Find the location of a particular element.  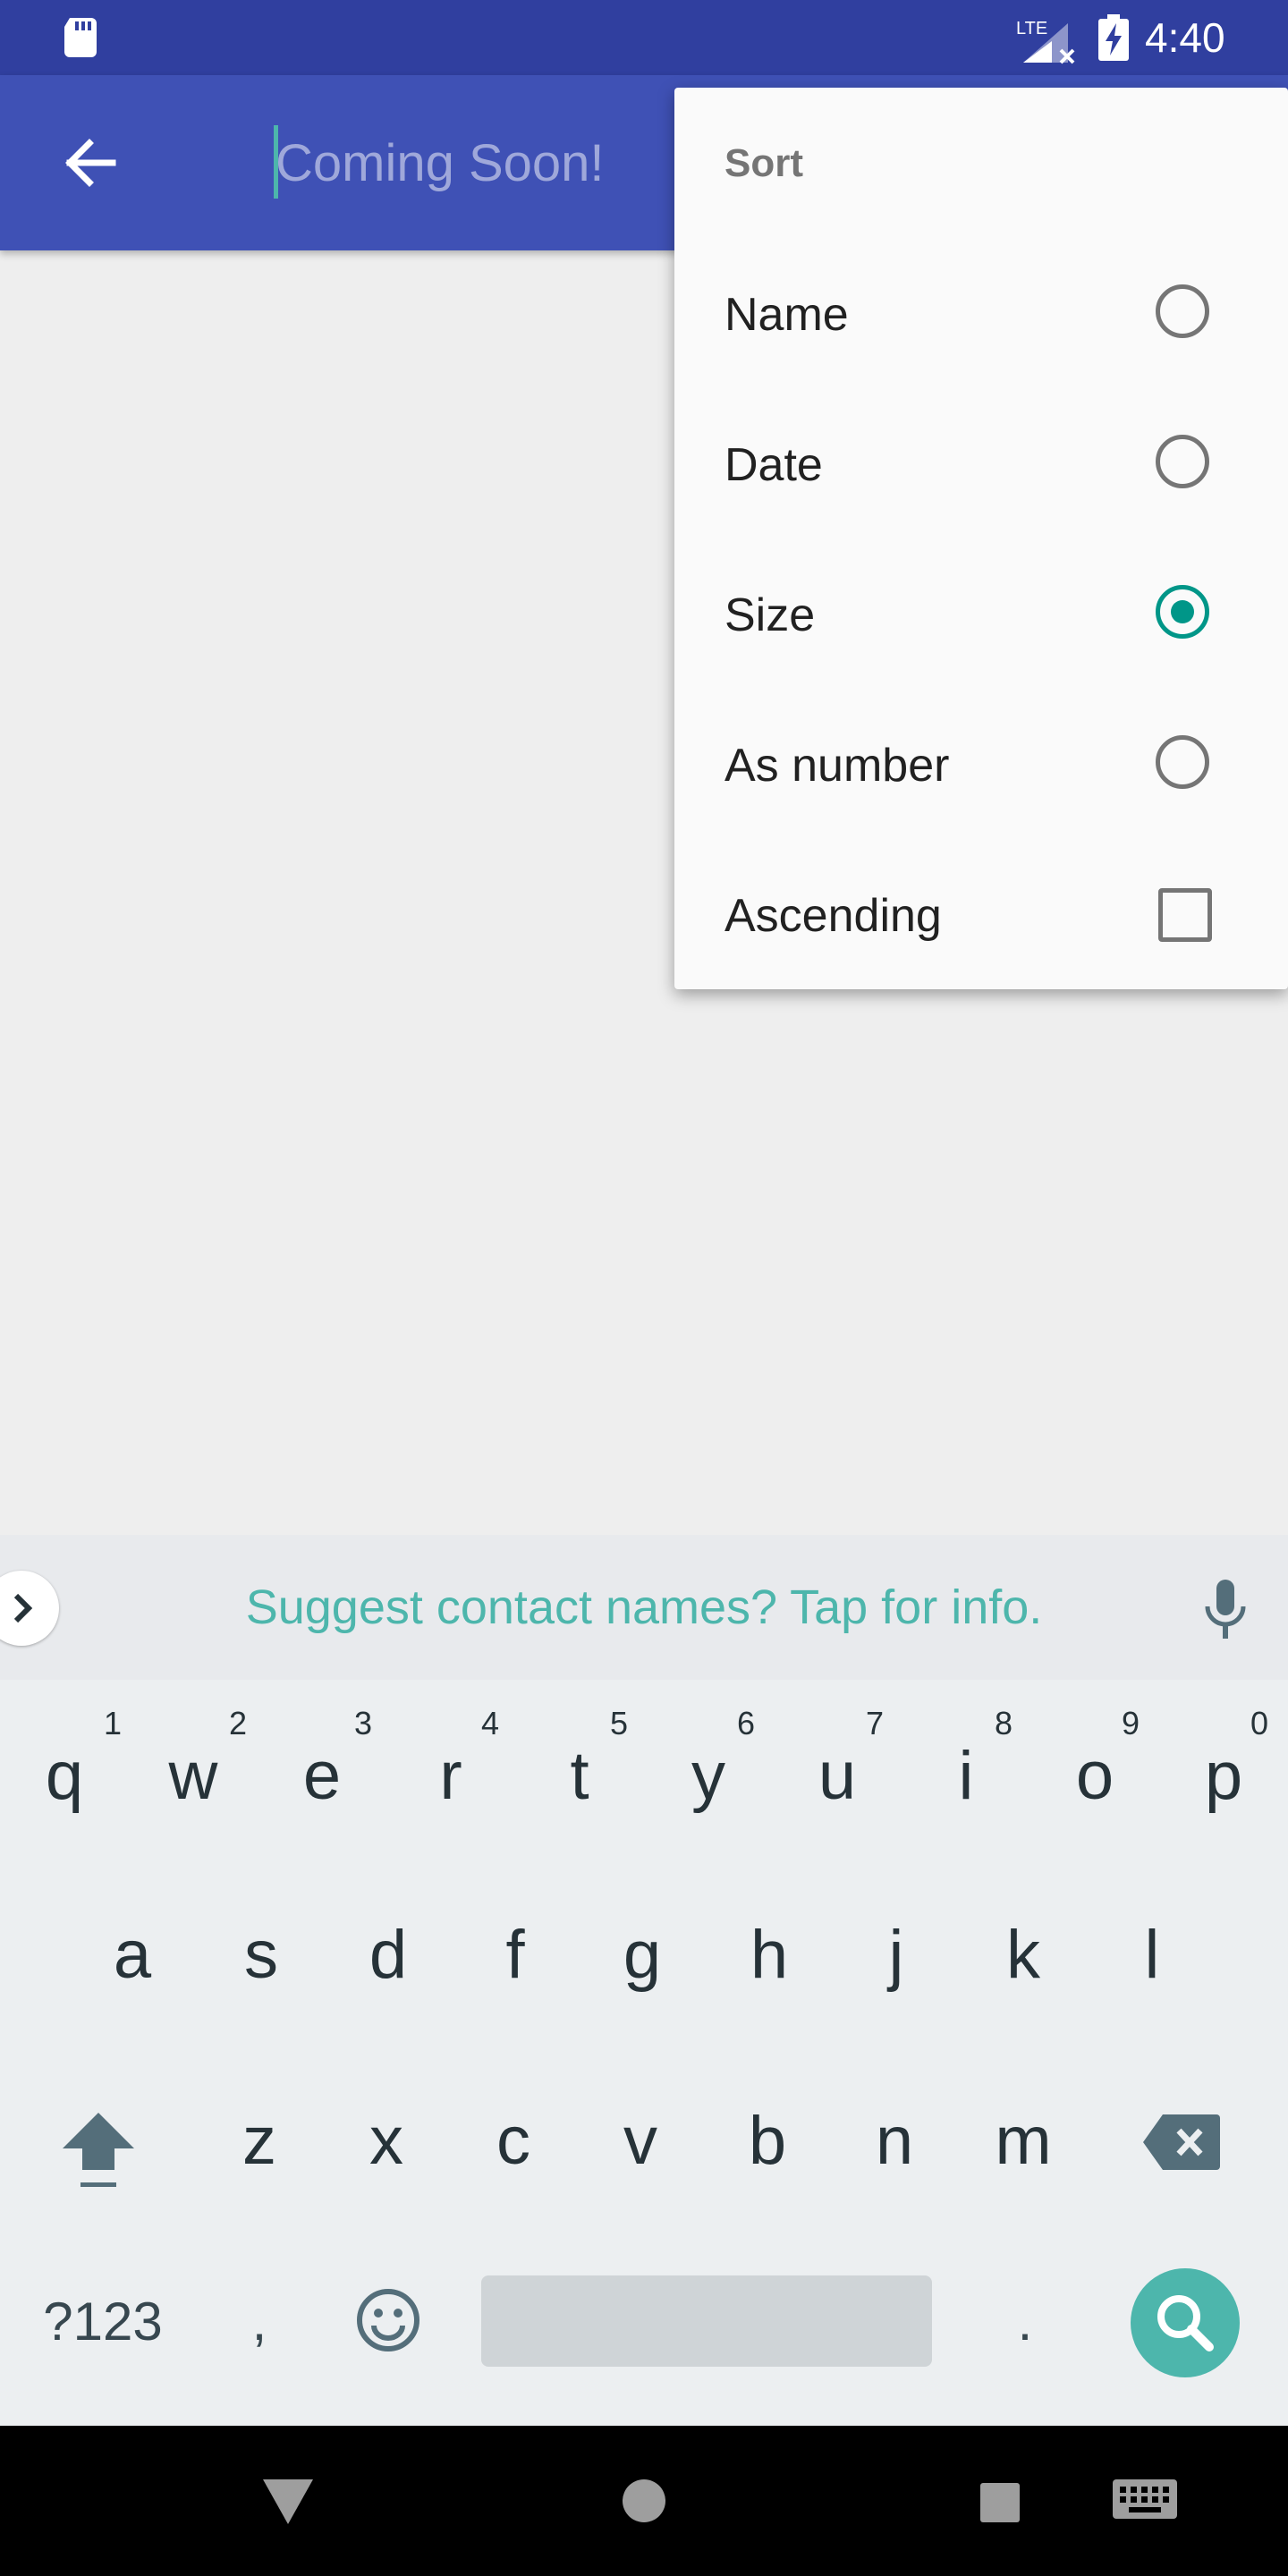

sort-option-label: As number is located at coordinates (837, 766).